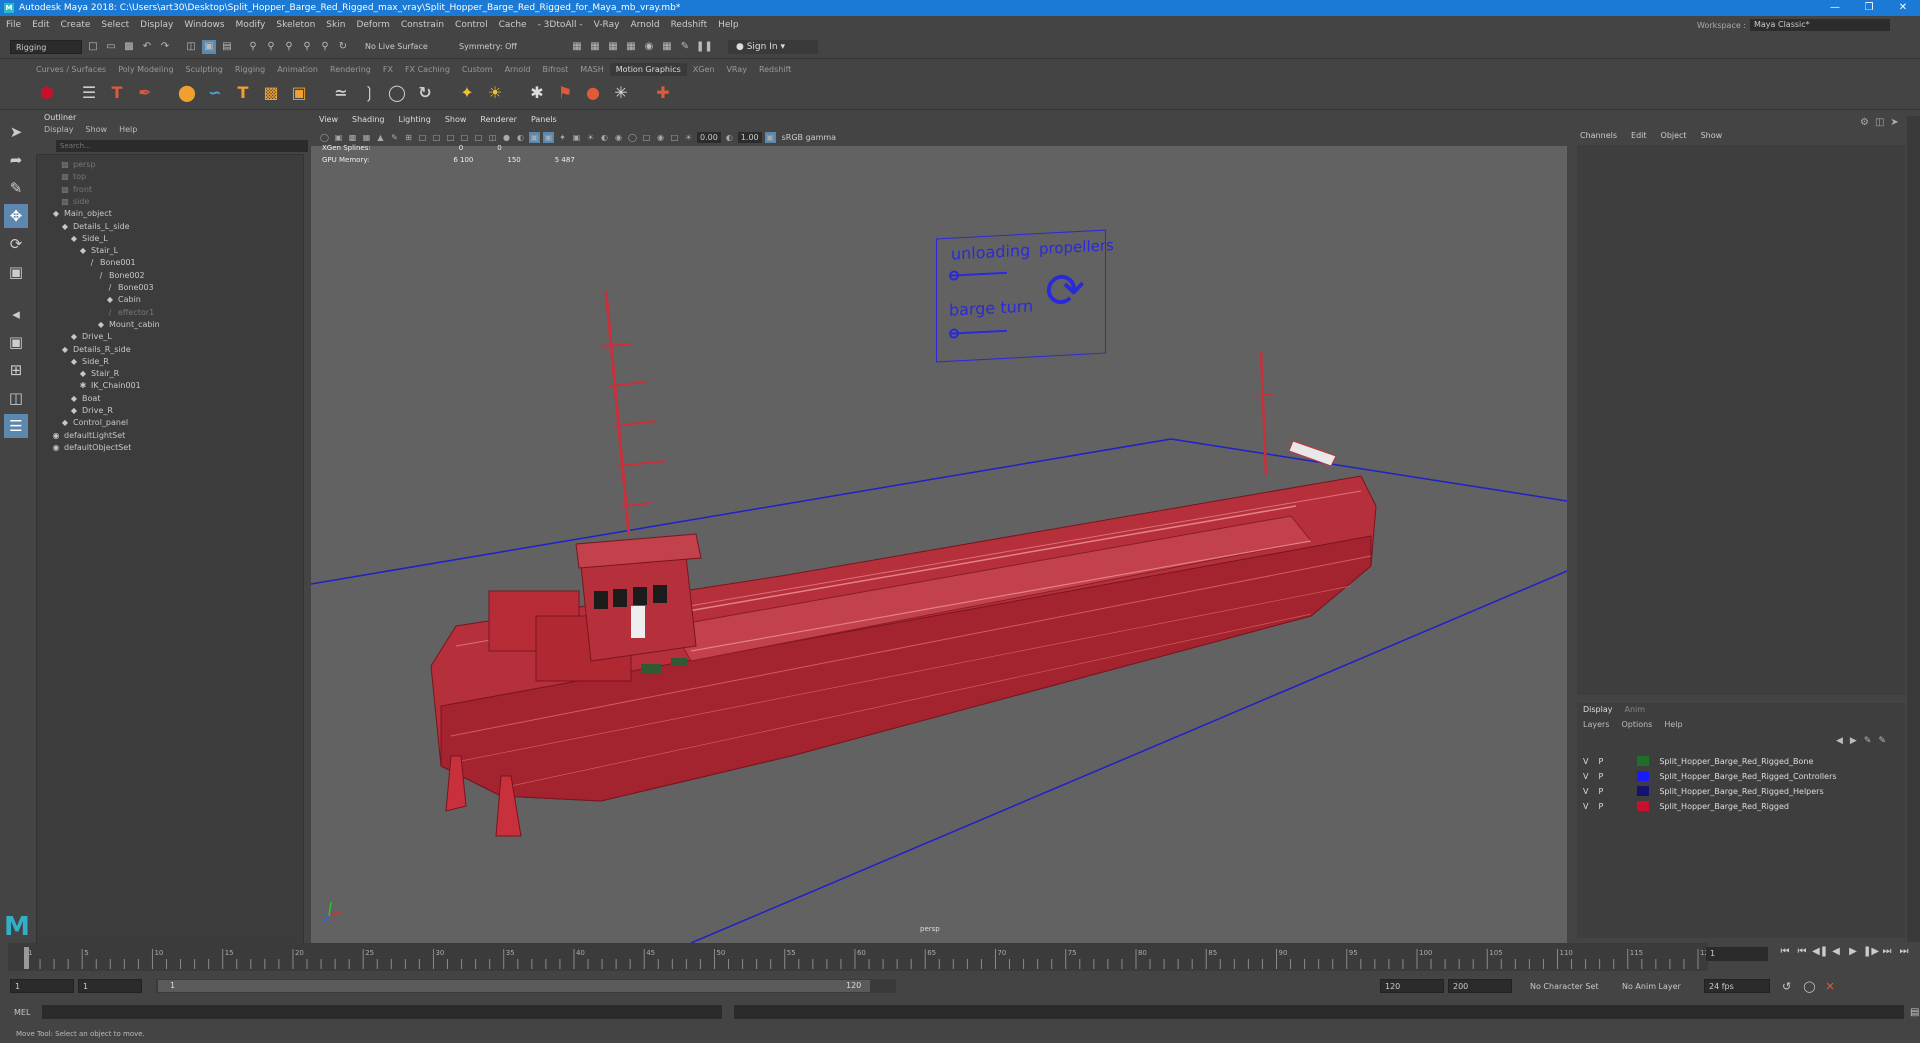 This screenshot has width=1920, height=1043. I want to click on layer-menu-help: Help, so click(1673, 724).